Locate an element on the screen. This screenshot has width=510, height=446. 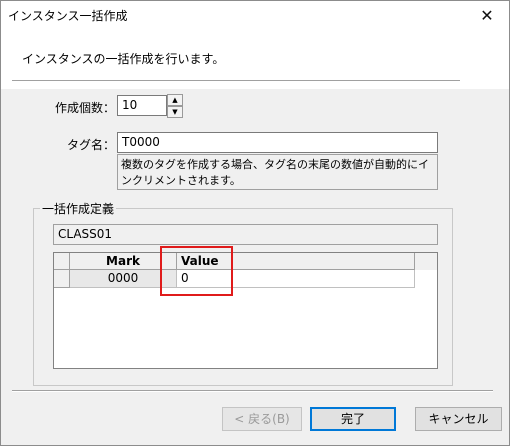
count-spinner: ▲ ▼ is located at coordinates (175, 106).